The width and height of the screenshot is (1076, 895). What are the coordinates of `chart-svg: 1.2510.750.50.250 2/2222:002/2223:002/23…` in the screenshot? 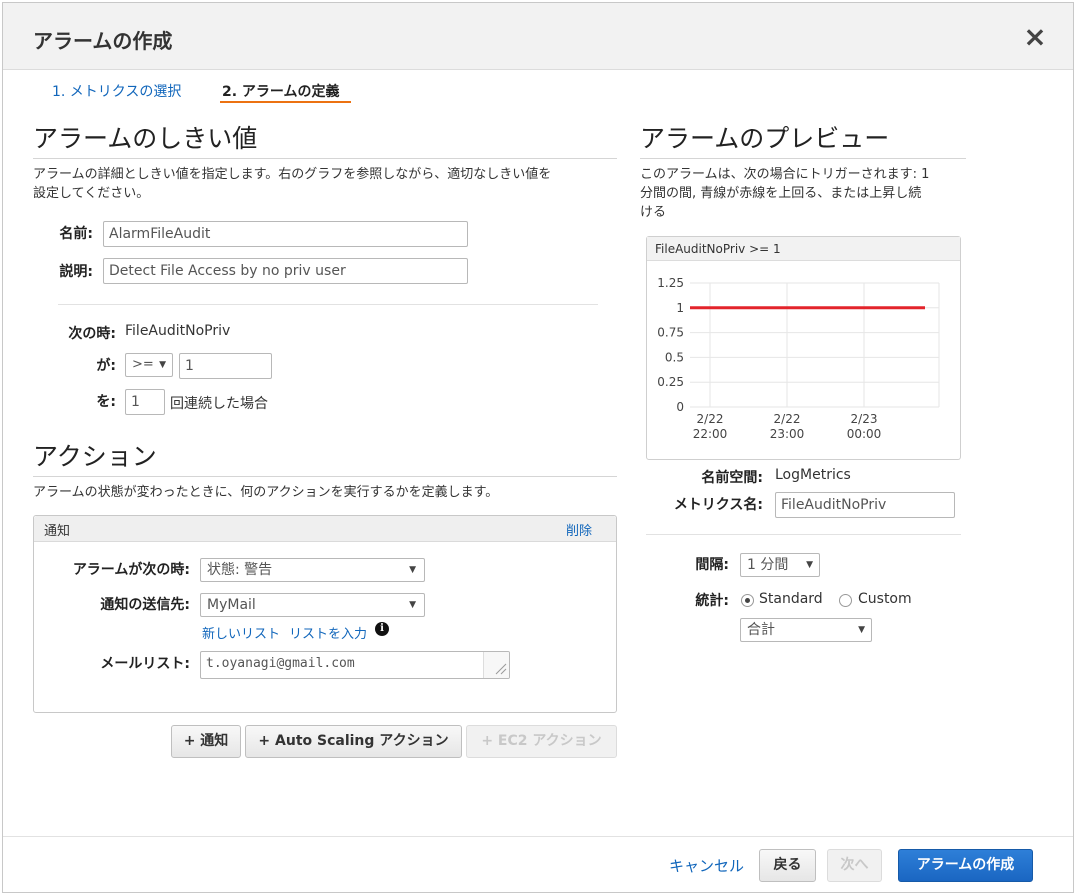 It's located at (798, 358).